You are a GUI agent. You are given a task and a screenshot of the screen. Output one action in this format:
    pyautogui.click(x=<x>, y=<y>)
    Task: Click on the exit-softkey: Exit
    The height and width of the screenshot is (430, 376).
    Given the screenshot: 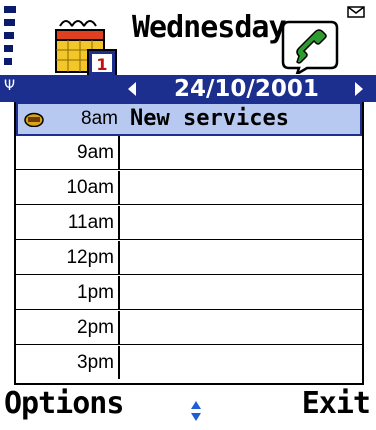 What is the action you would take?
    pyautogui.click(x=336, y=403)
    